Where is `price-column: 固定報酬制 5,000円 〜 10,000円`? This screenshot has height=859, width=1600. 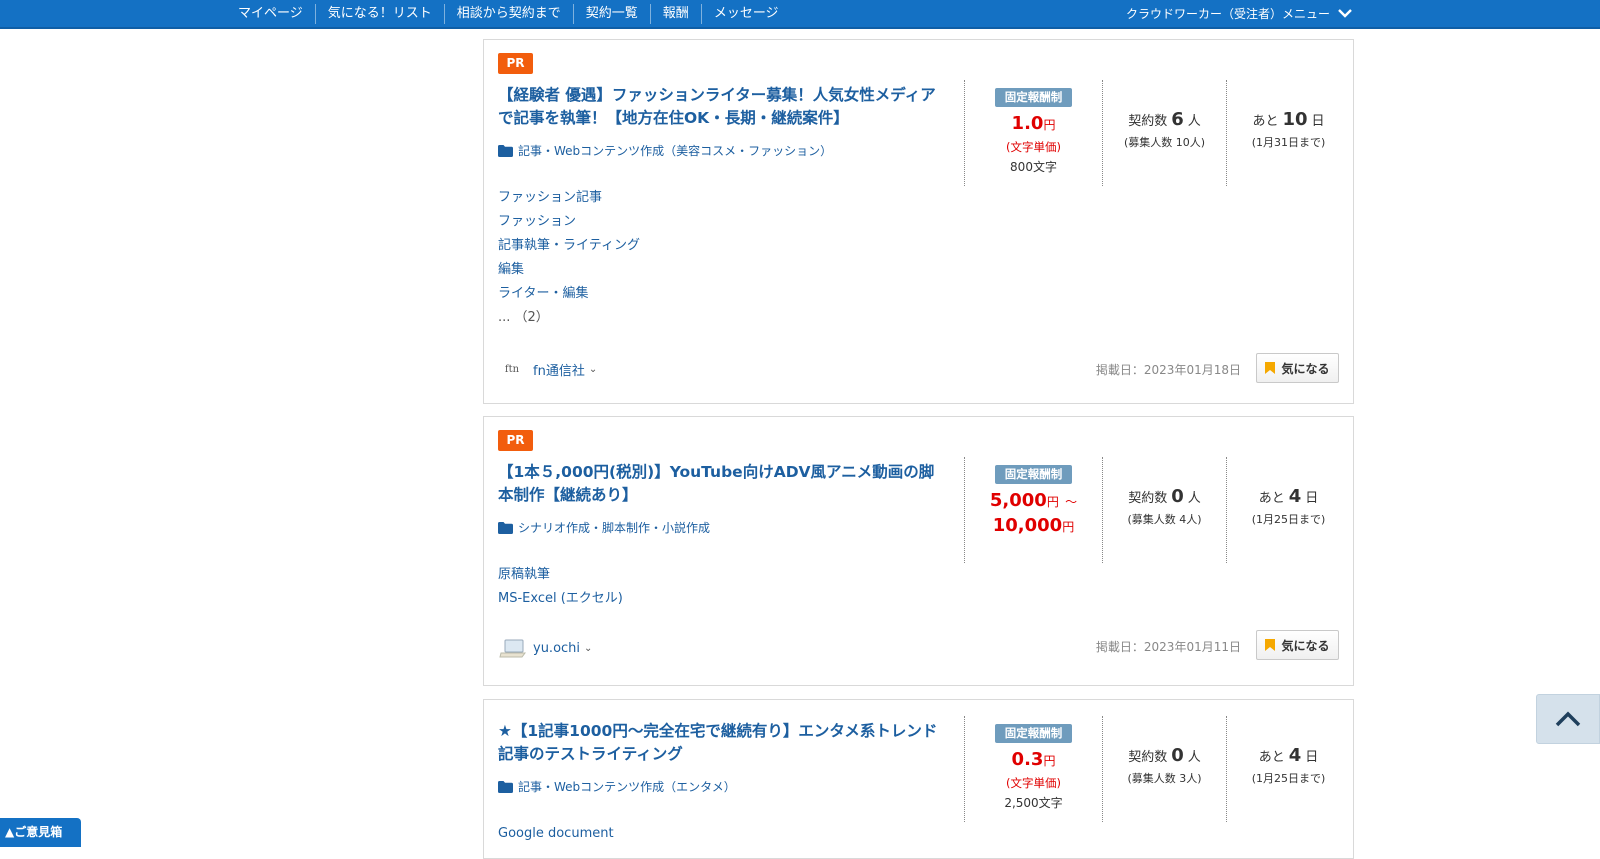 price-column: 固定報酬制 5,000円 〜 10,000円 is located at coordinates (1033, 510).